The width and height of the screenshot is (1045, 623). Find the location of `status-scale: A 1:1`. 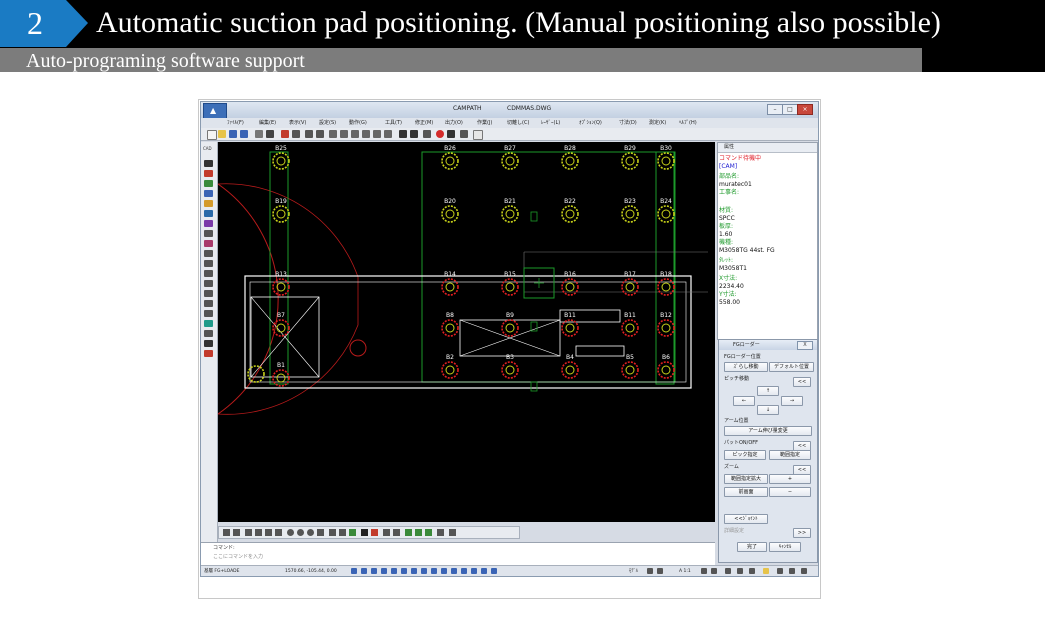

status-scale: A 1:1 is located at coordinates (685, 571).